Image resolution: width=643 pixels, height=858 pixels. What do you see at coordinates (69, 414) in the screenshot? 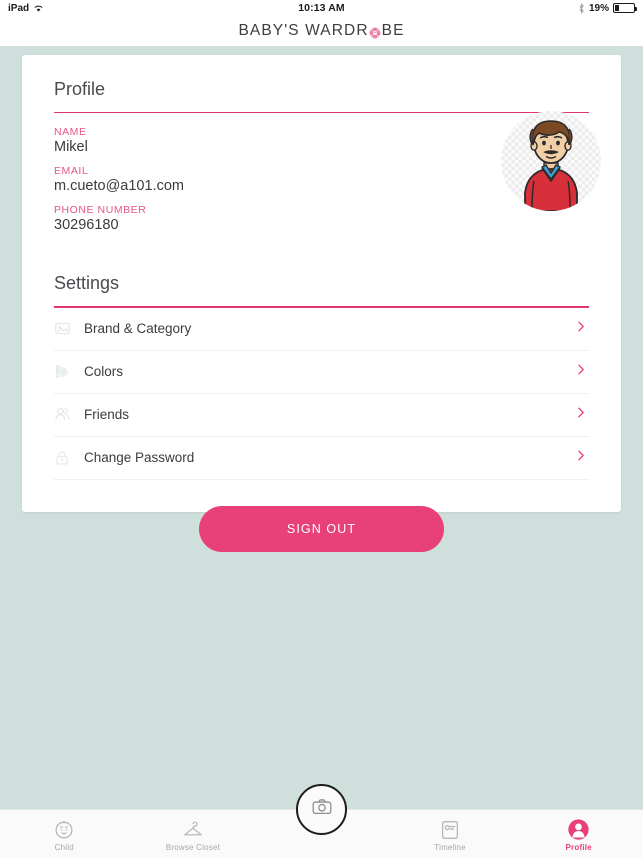
I see `people-icon` at bounding box center [69, 414].